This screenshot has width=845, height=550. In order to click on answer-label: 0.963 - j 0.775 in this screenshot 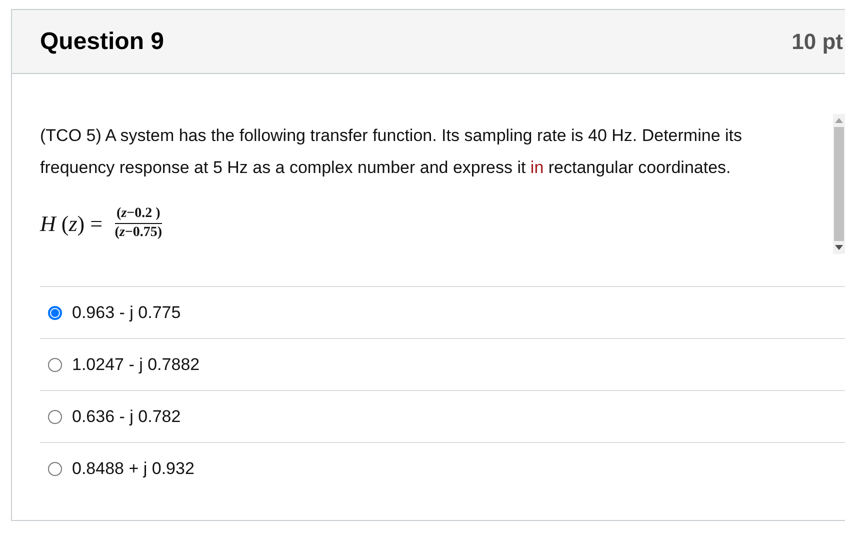, I will do `click(126, 312)`.